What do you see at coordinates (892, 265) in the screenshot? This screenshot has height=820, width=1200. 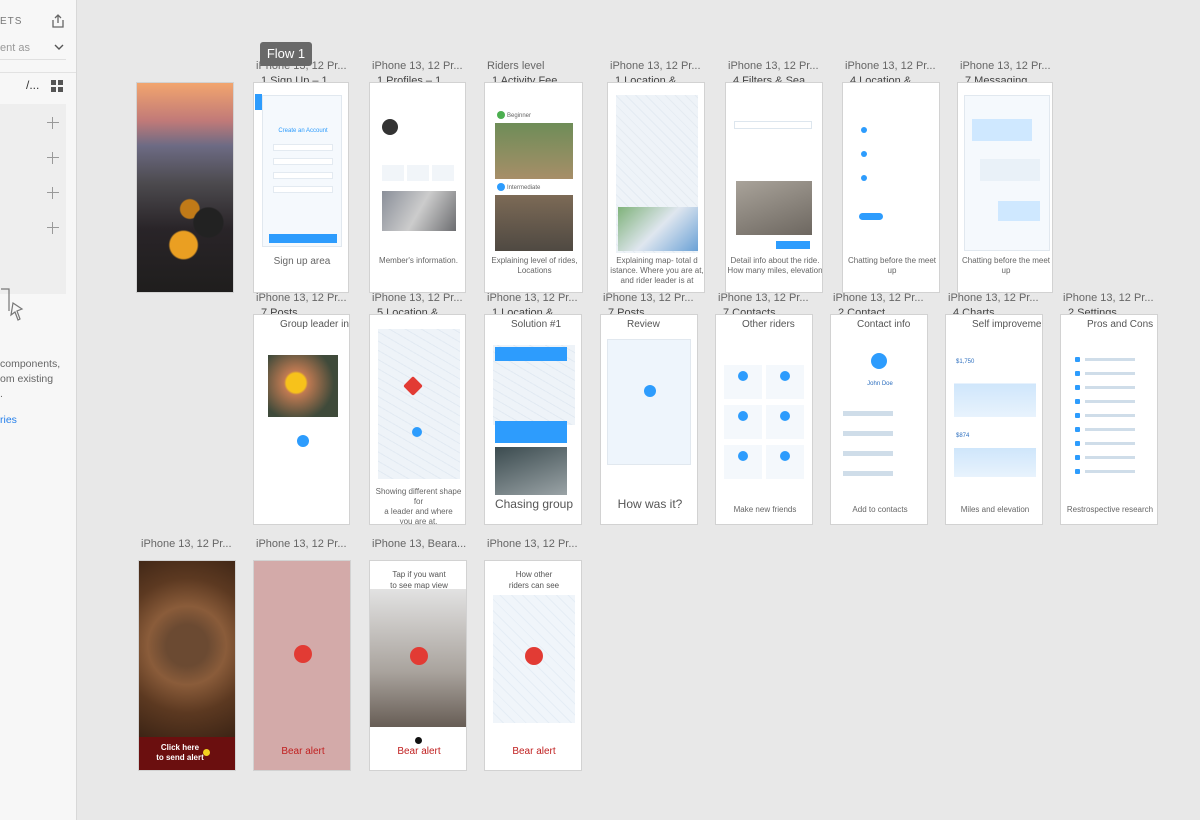 I see `artboard-caption: Chatting before the meet up` at bounding box center [892, 265].